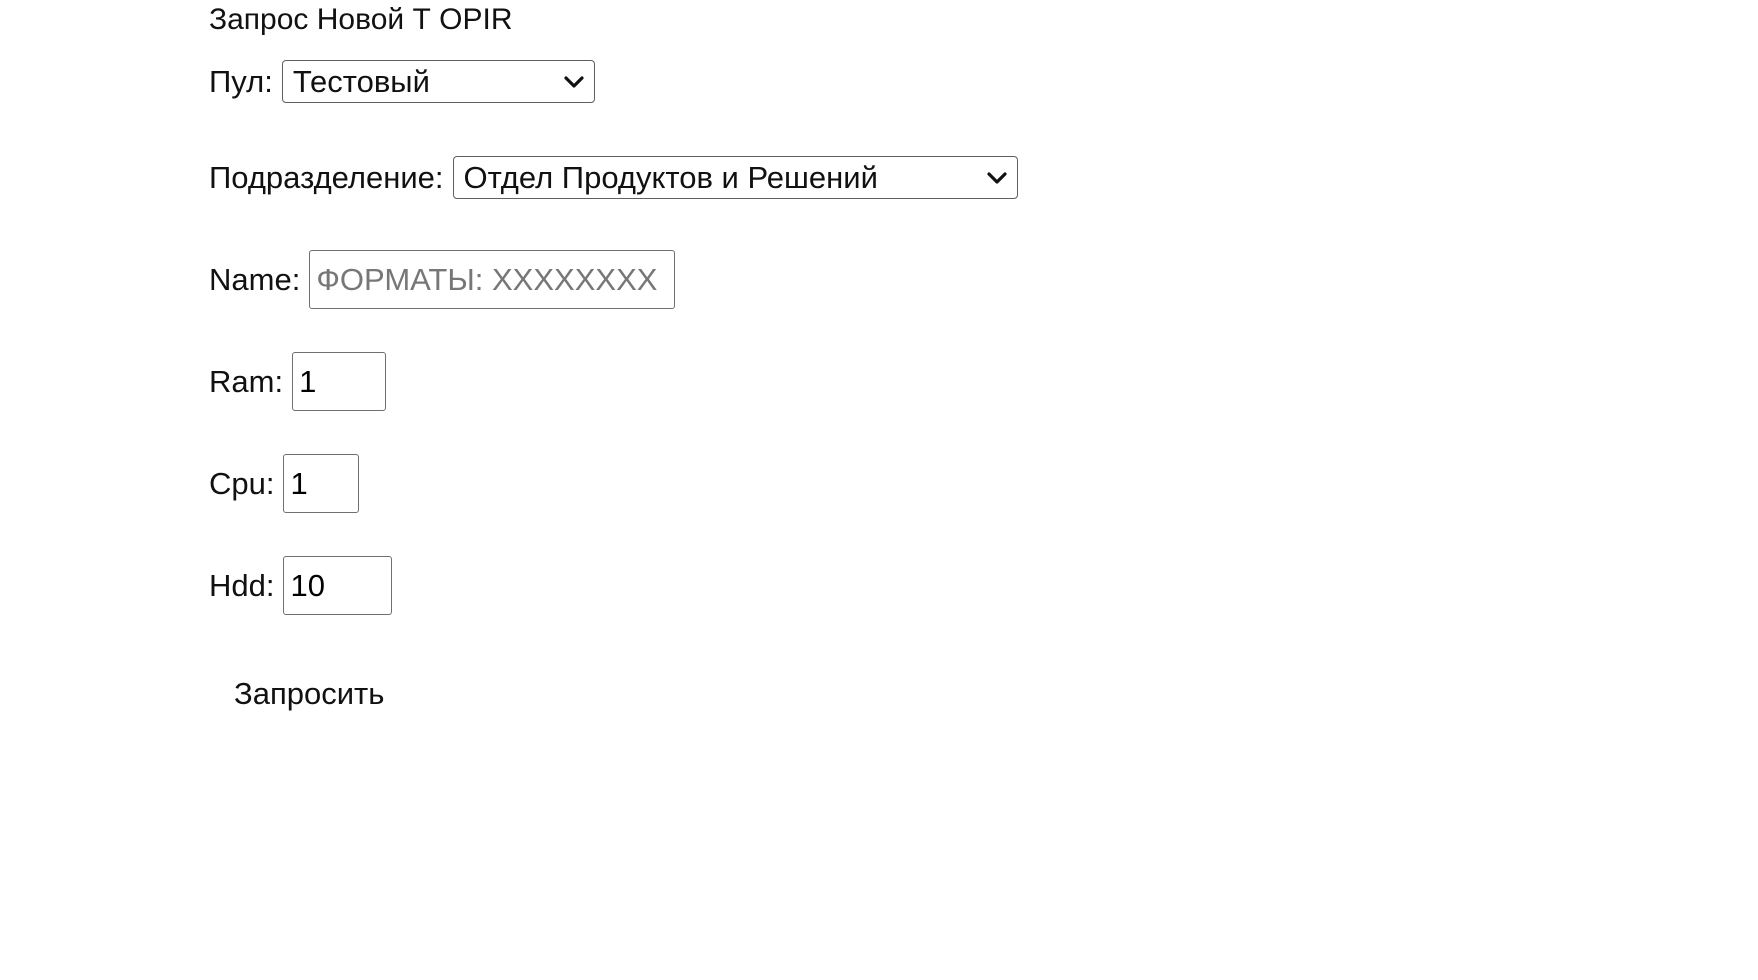 Image resolution: width=1758 pixels, height=980 pixels. Describe the element at coordinates (438, 81) in the screenshot. I see `pool-select: Тестовый` at that location.